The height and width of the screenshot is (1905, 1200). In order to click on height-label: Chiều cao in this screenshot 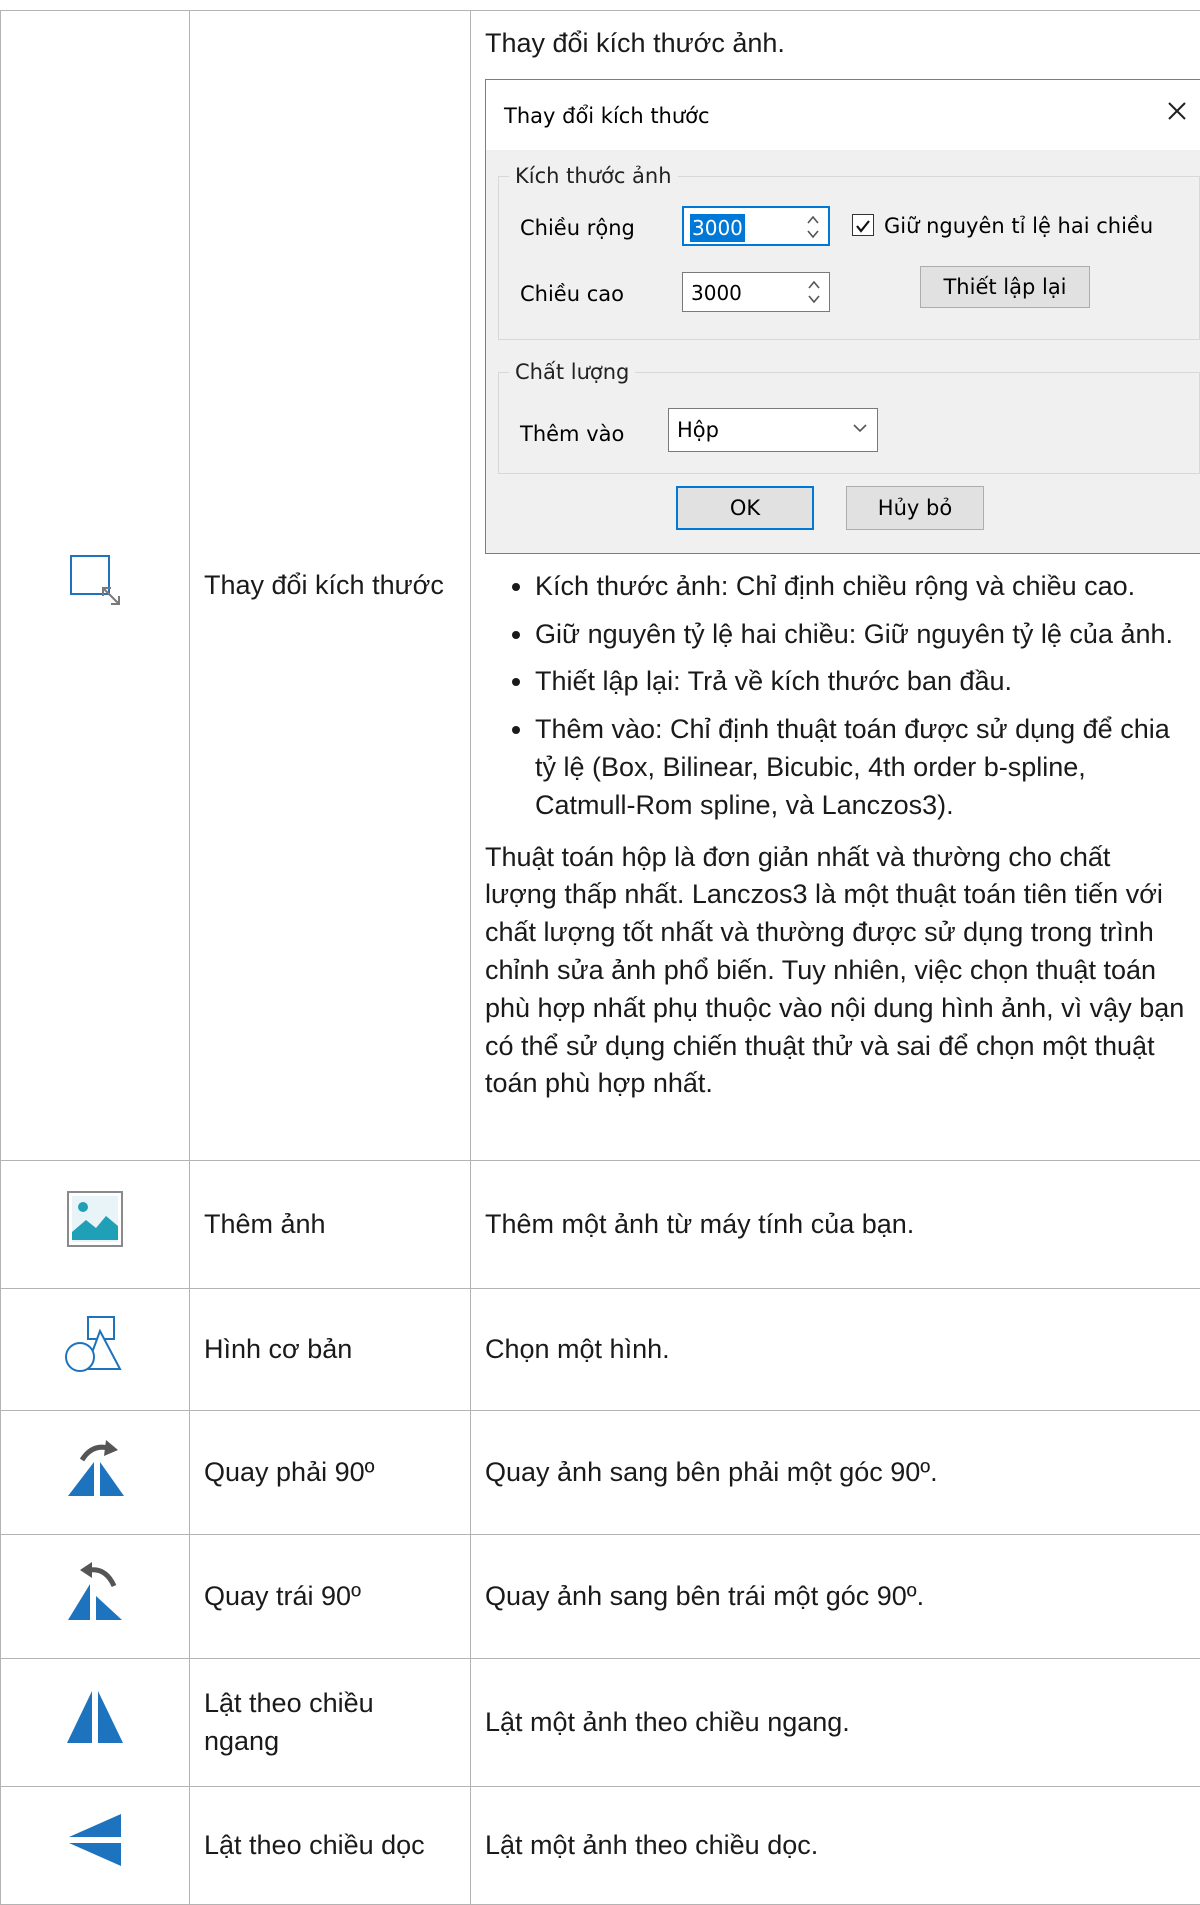, I will do `click(572, 294)`.